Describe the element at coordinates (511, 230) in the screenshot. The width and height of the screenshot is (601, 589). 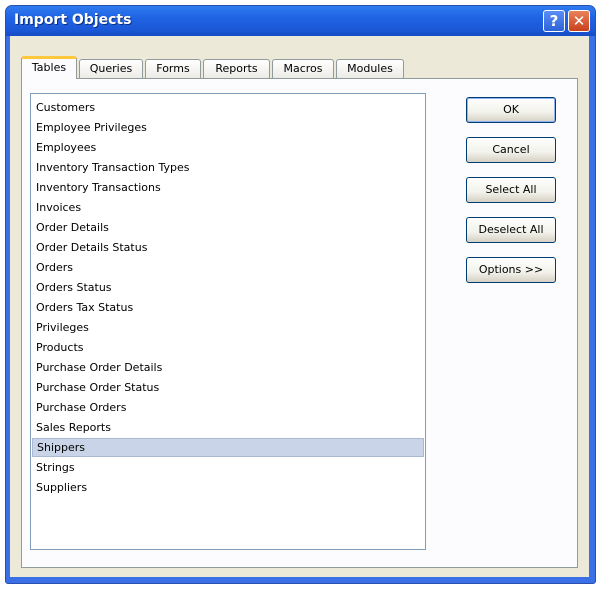
I see `deselect-all-button: Deselect All` at that location.